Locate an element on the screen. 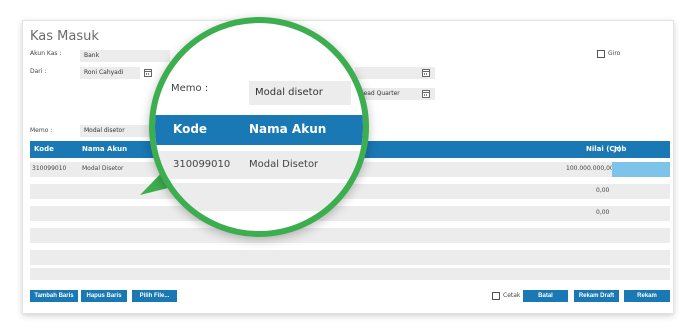 The image size is (700, 332). akun-kas-field: Bank is located at coordinates (125, 56).